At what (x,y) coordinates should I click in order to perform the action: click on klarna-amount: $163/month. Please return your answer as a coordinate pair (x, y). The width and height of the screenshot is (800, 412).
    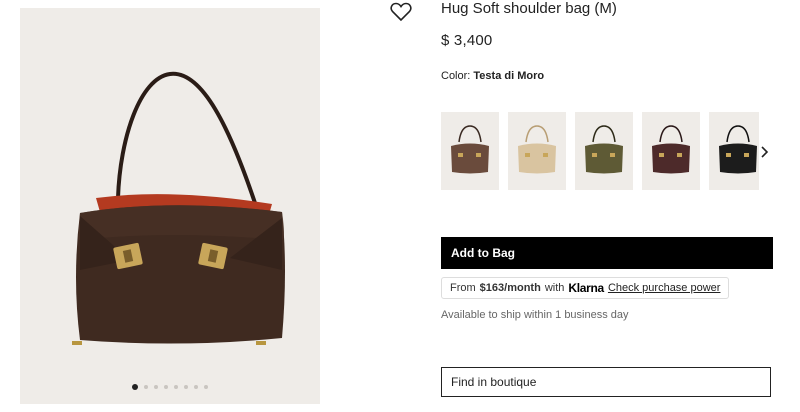
    Looking at the image, I should click on (510, 288).